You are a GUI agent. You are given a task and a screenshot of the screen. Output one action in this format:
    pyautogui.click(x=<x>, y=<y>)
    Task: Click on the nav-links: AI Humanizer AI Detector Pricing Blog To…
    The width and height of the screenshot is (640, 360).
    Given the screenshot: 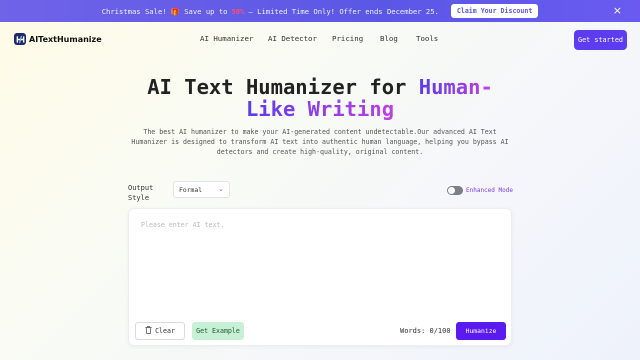 What is the action you would take?
    pyautogui.click(x=319, y=38)
    